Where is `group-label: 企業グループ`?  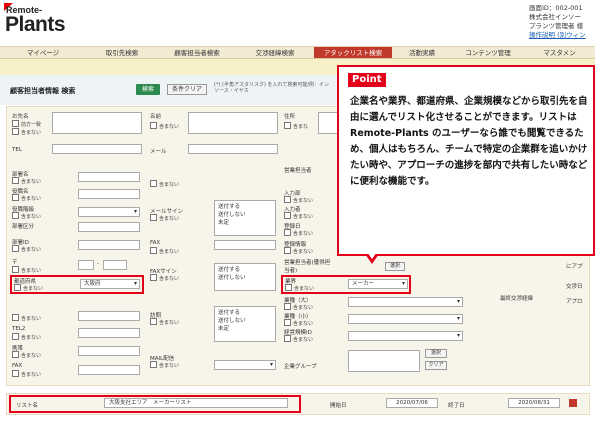 group-label: 企業グループ is located at coordinates (300, 367).